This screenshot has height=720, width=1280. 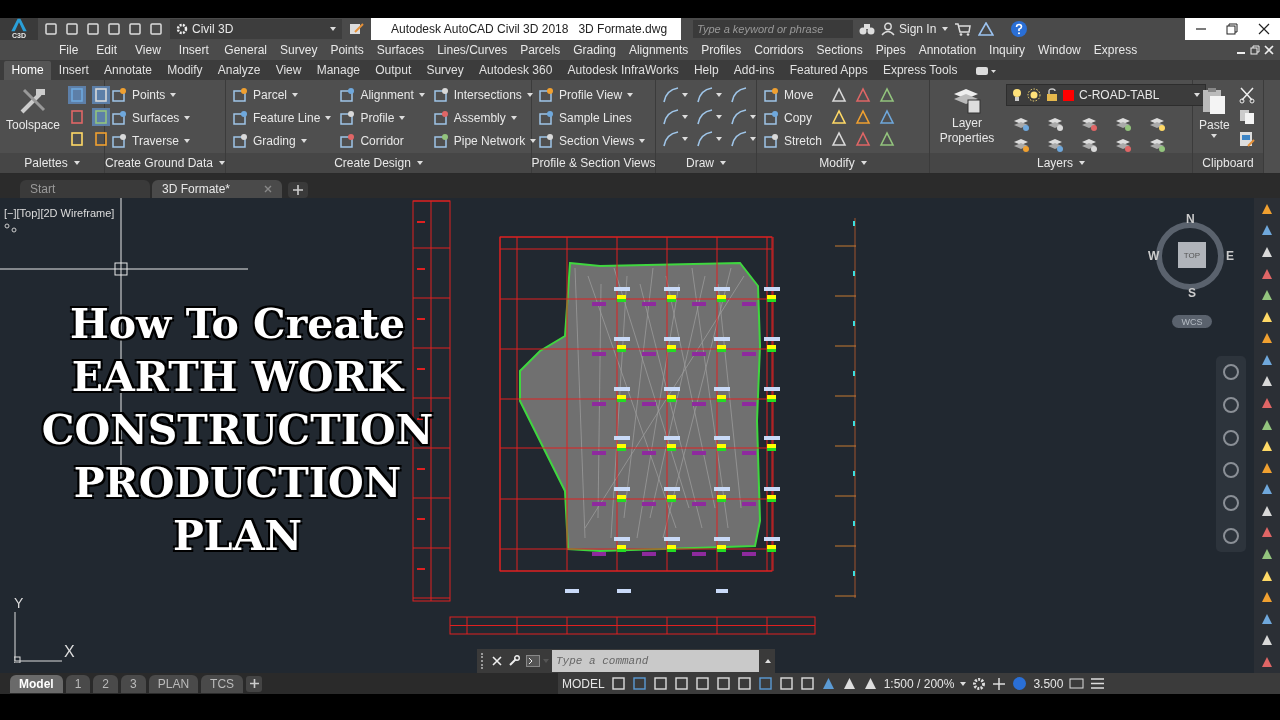 I want to click on panel-title: Create Design, so click(x=378, y=163).